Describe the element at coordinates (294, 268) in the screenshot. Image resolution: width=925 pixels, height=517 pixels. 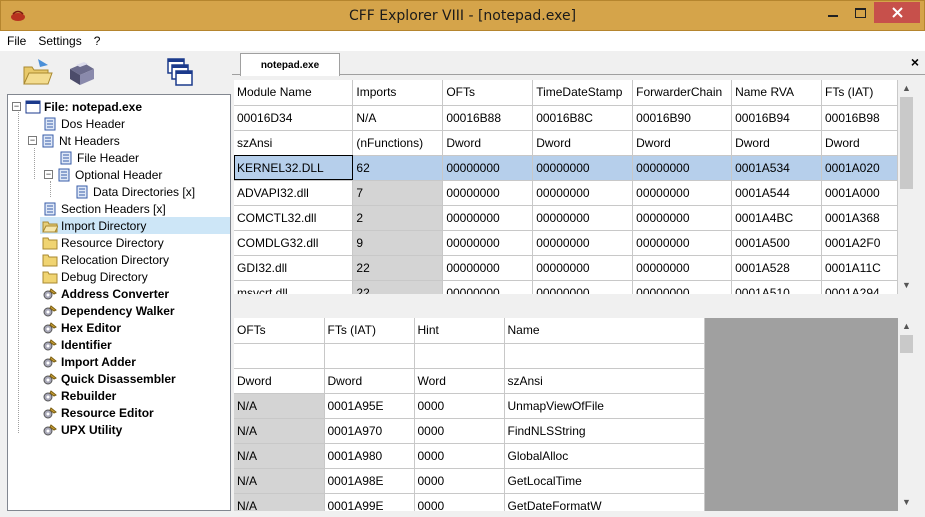
I see `table-cell: GDI32.dll` at that location.